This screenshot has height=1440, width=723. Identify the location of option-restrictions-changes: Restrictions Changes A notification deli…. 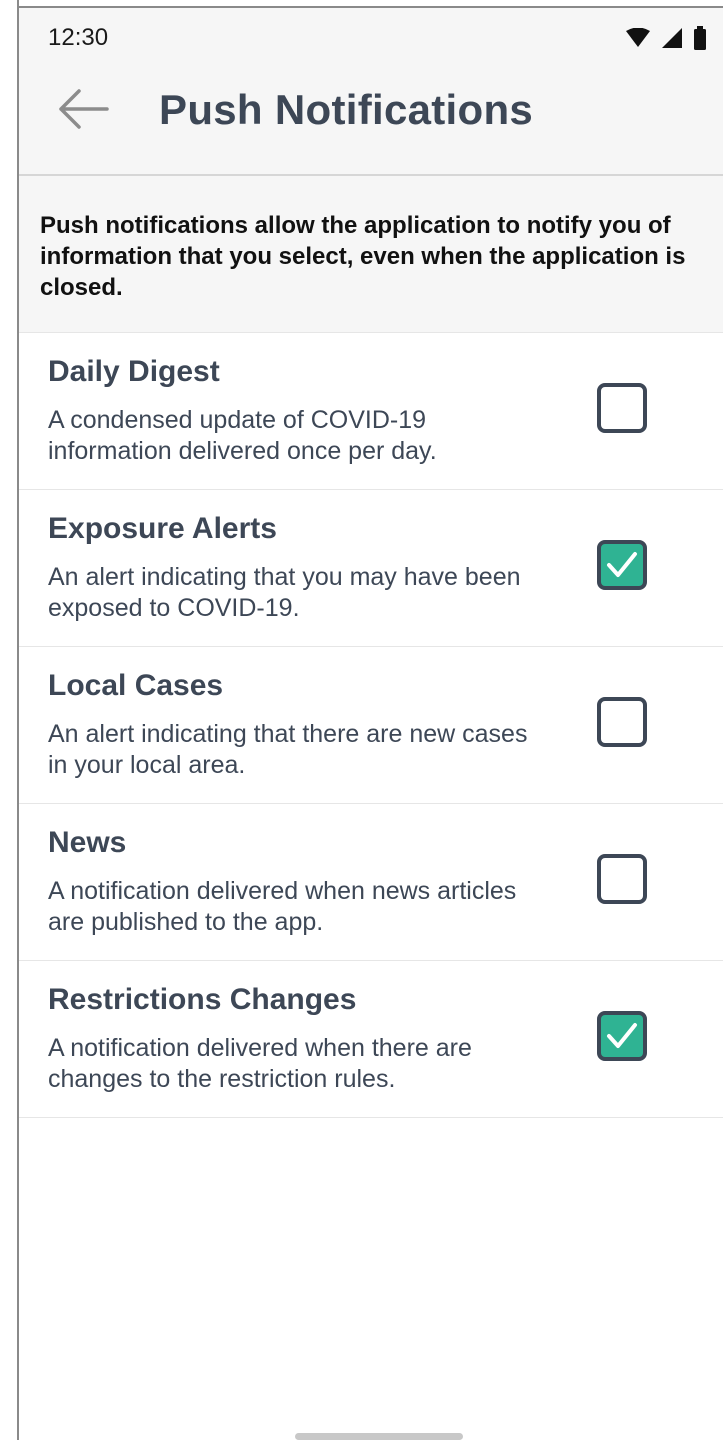
(371, 1039).